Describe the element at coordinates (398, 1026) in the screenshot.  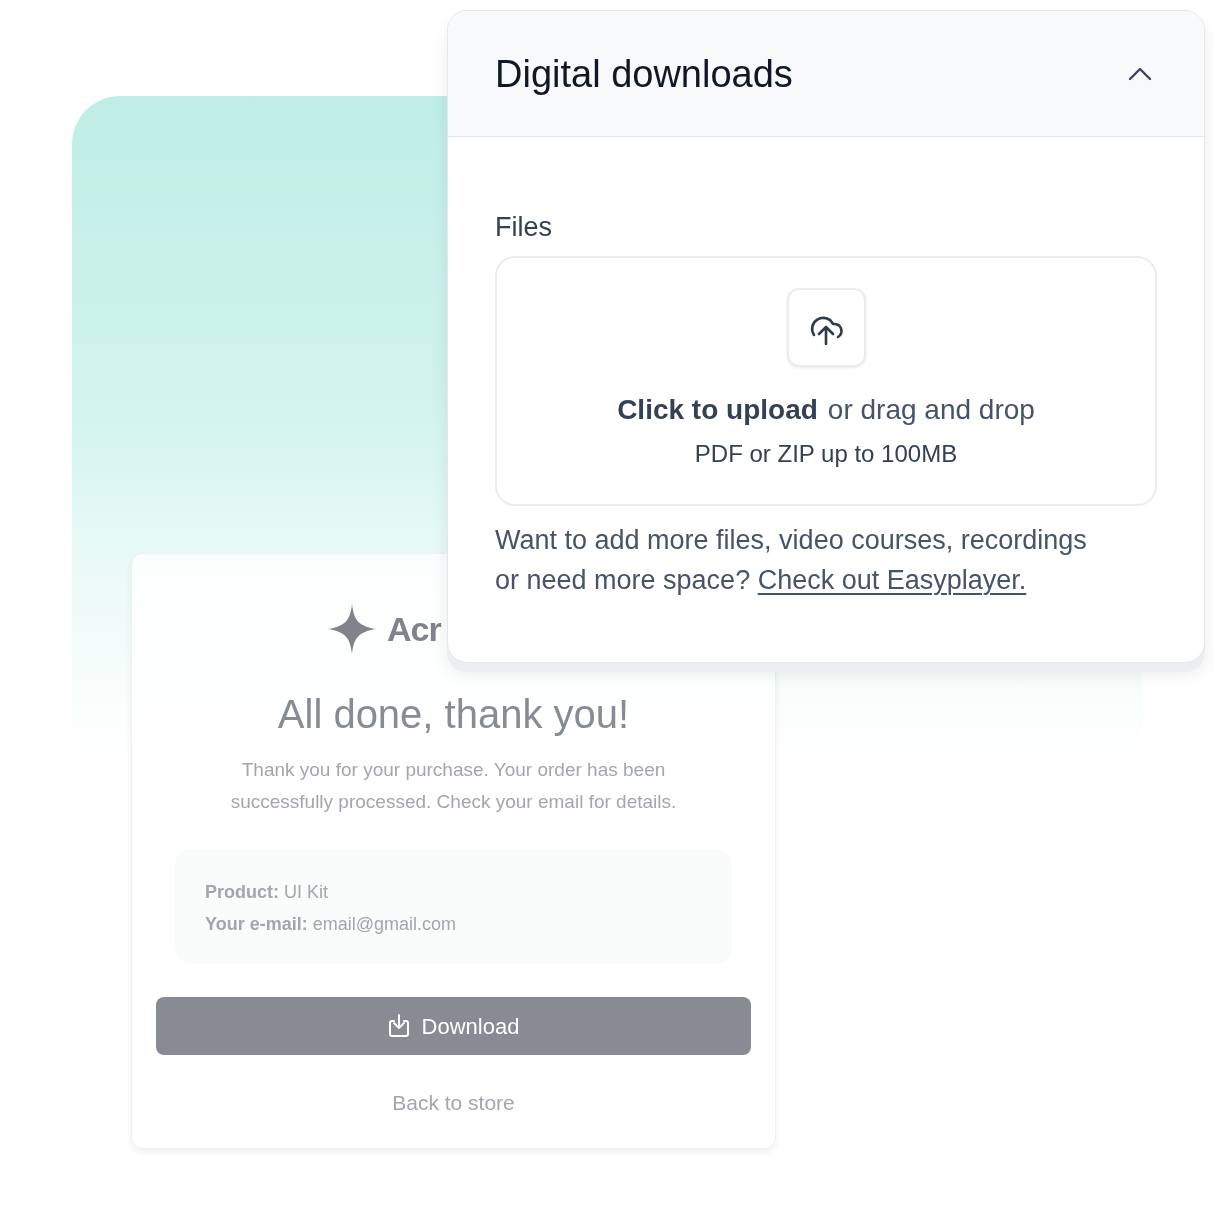
I see `download-icon` at that location.